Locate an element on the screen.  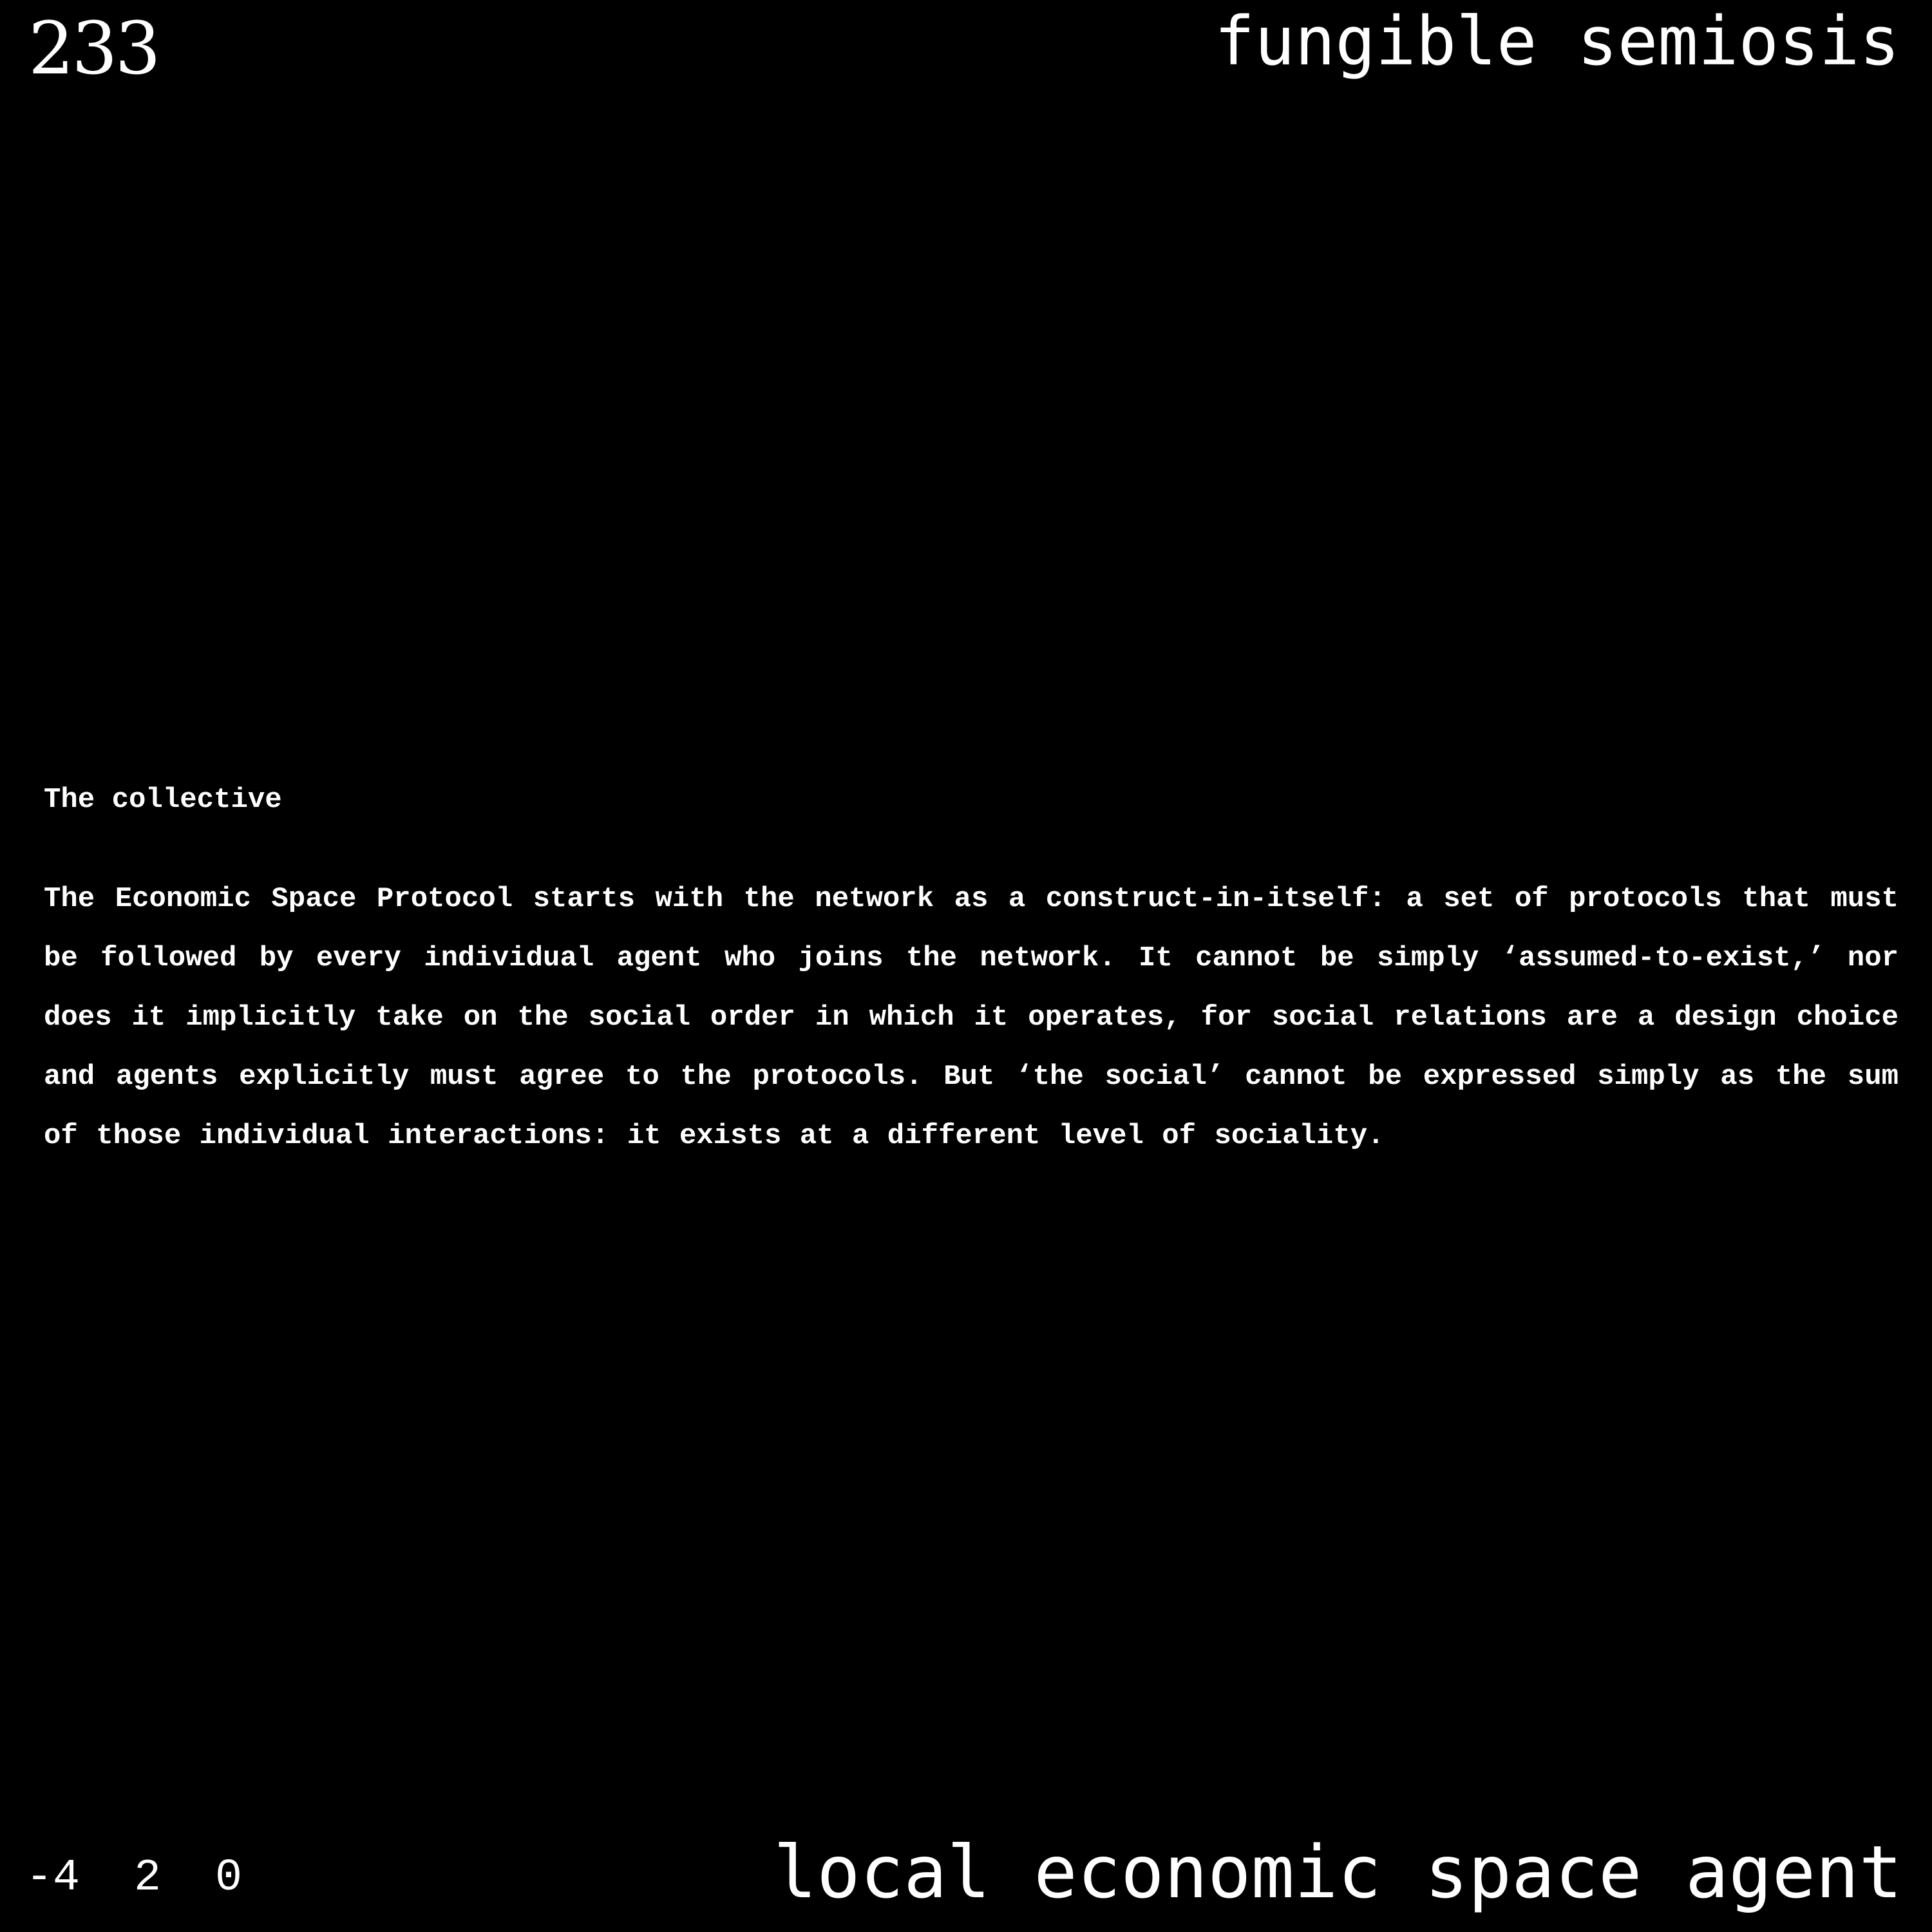
series-title: fungible semiosis is located at coordinates (1557, 41).